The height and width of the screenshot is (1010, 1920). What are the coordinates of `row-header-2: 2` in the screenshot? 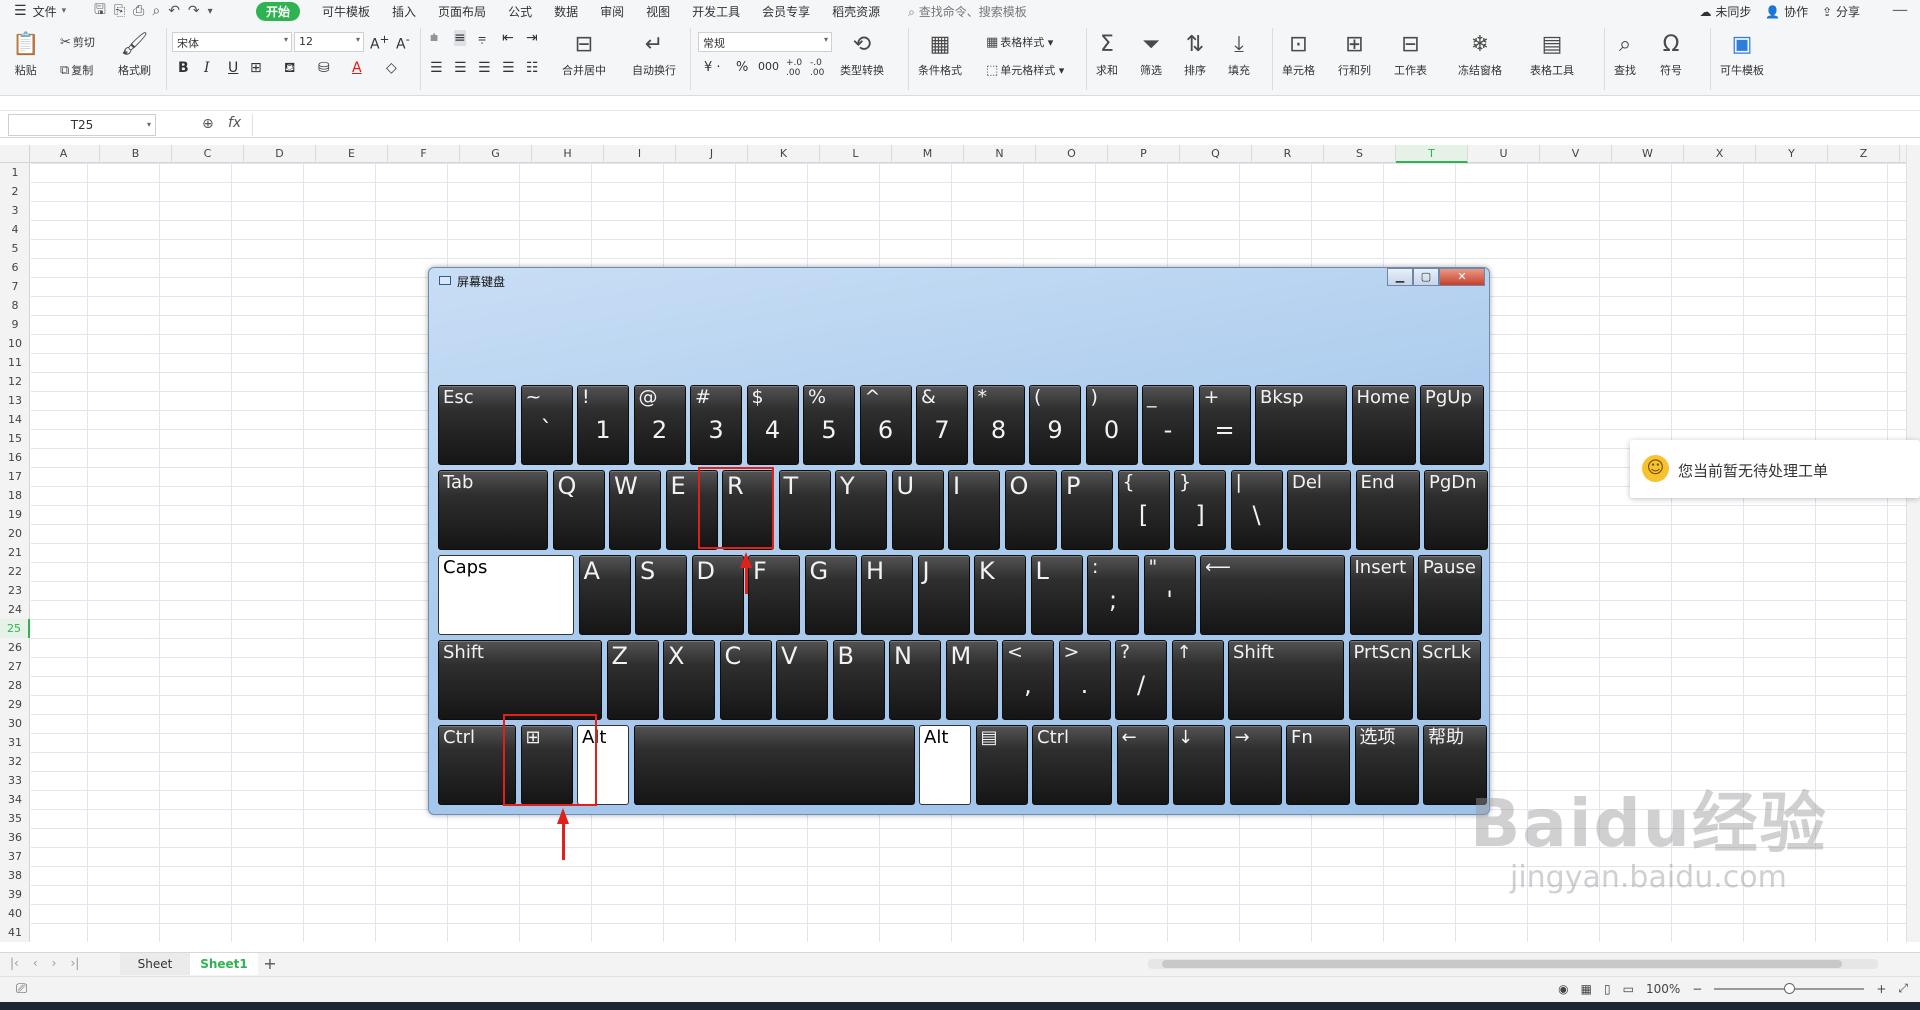 It's located at (15, 191).